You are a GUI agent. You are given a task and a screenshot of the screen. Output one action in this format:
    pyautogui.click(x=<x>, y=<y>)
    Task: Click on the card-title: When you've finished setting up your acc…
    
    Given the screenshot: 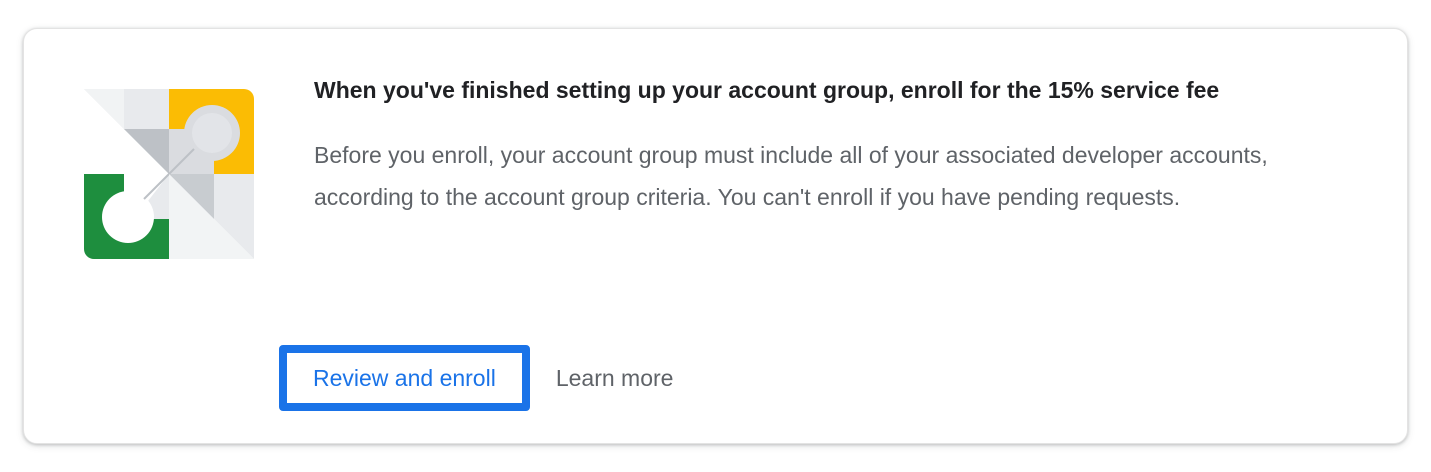 What is the action you would take?
    pyautogui.click(x=767, y=90)
    